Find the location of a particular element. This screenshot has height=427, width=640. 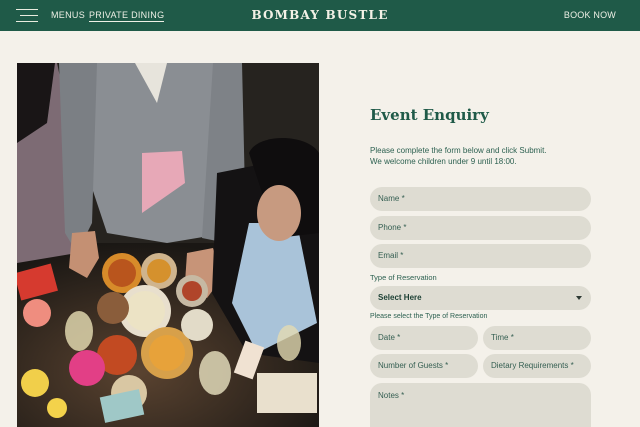

brand-logo: BOMBAY BUSTLE is located at coordinates (320, 15).